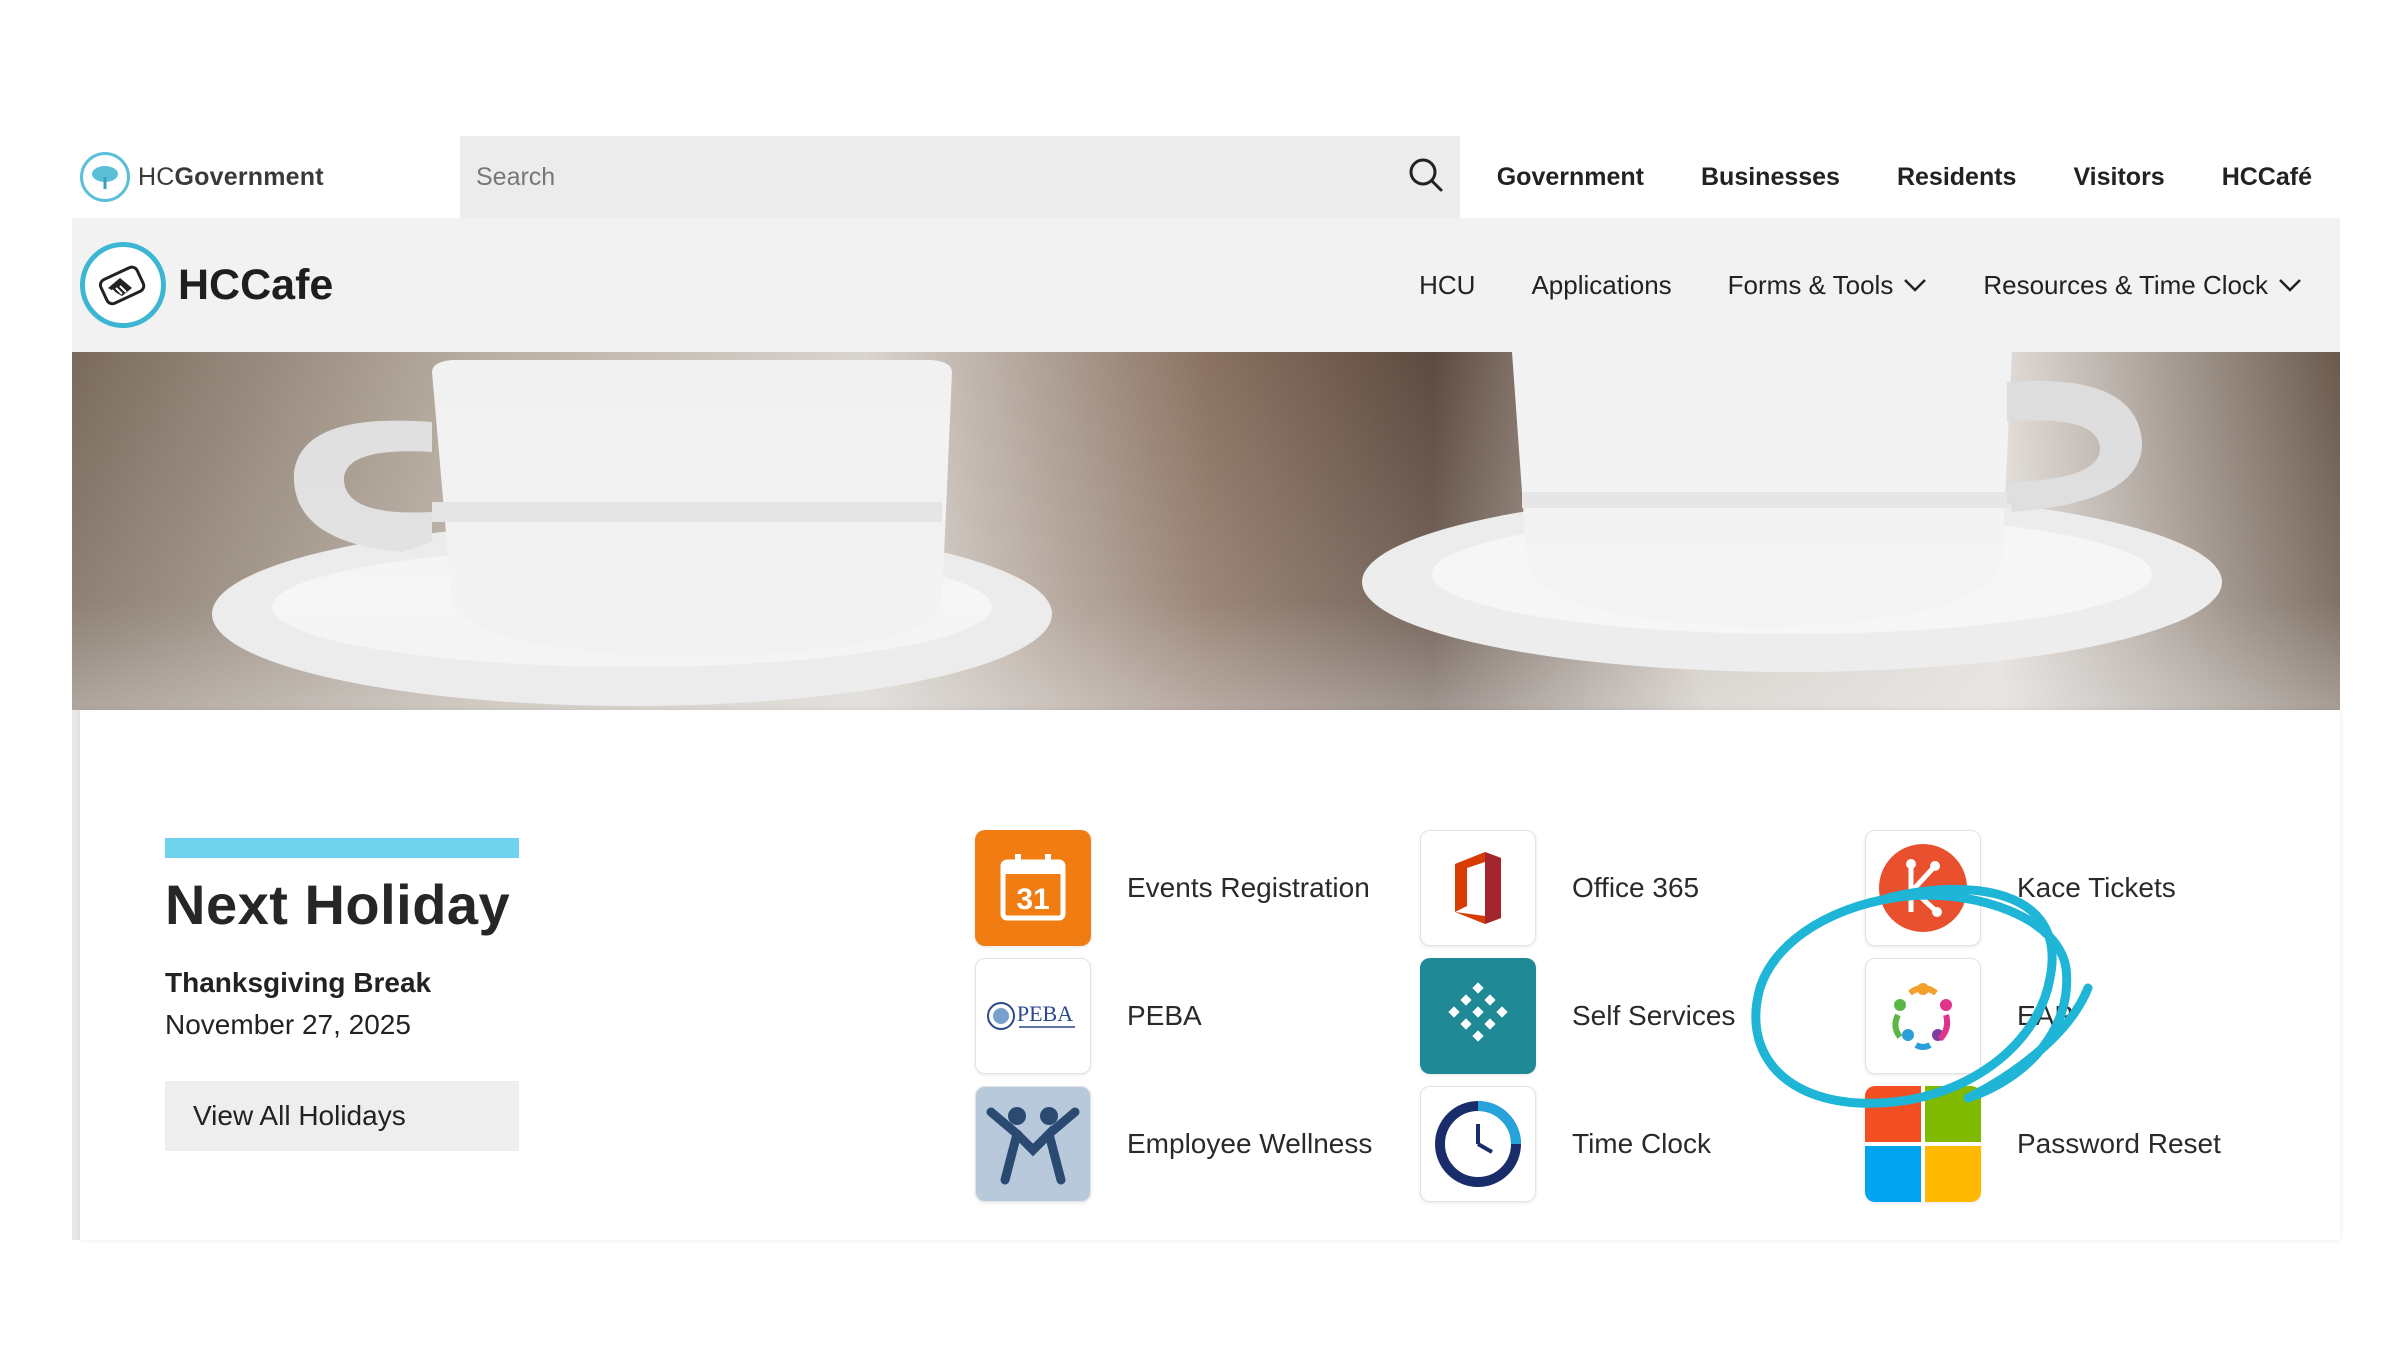 Image resolution: width=2400 pixels, height=1350 pixels. I want to click on top-nav-businesses: Businesses, so click(1770, 177).